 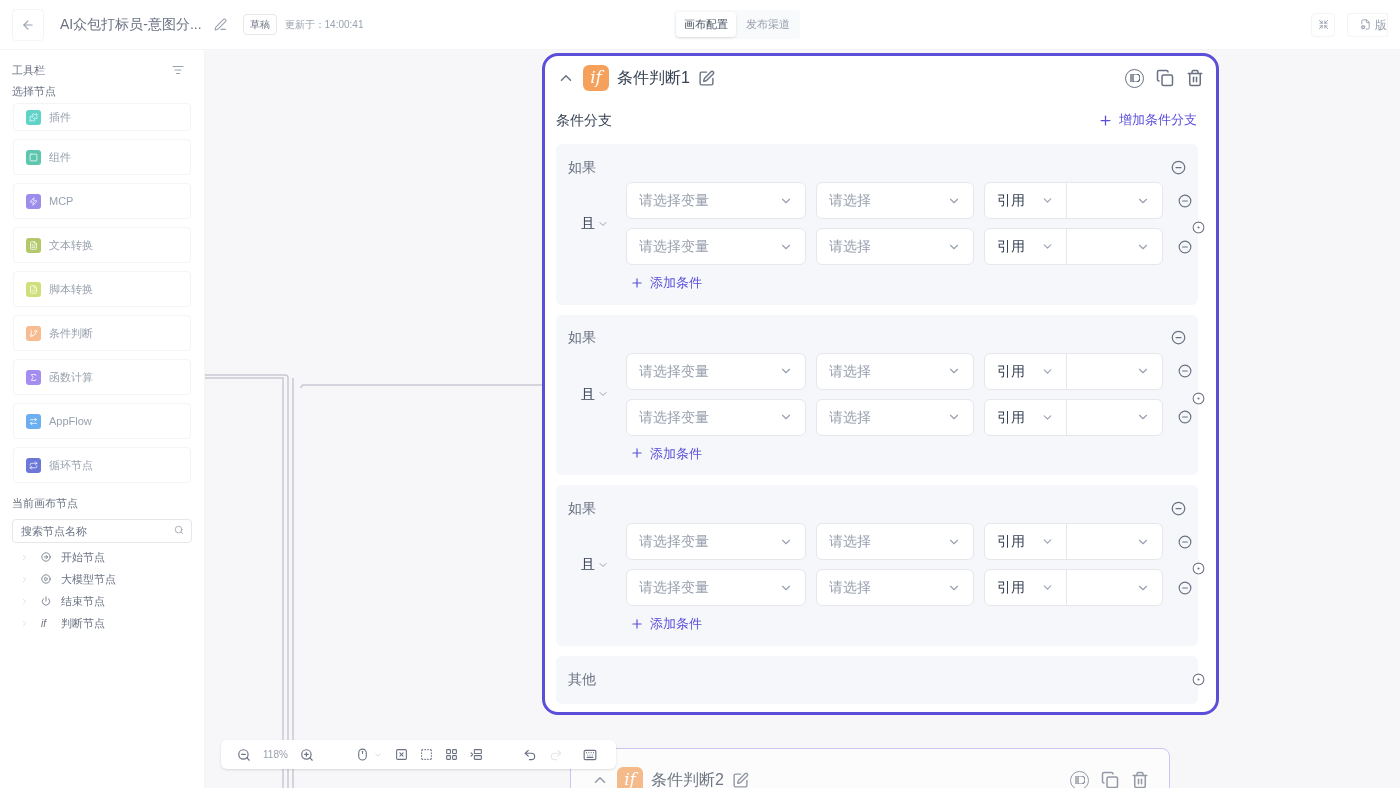 What do you see at coordinates (589, 754) in the screenshot?
I see `keyboard-icon` at bounding box center [589, 754].